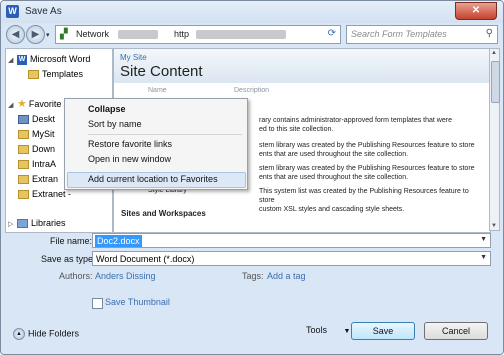 This screenshot has width=504, height=355. Describe the element at coordinates (71, 241) in the screenshot. I see `file-name-label: File name:` at that location.